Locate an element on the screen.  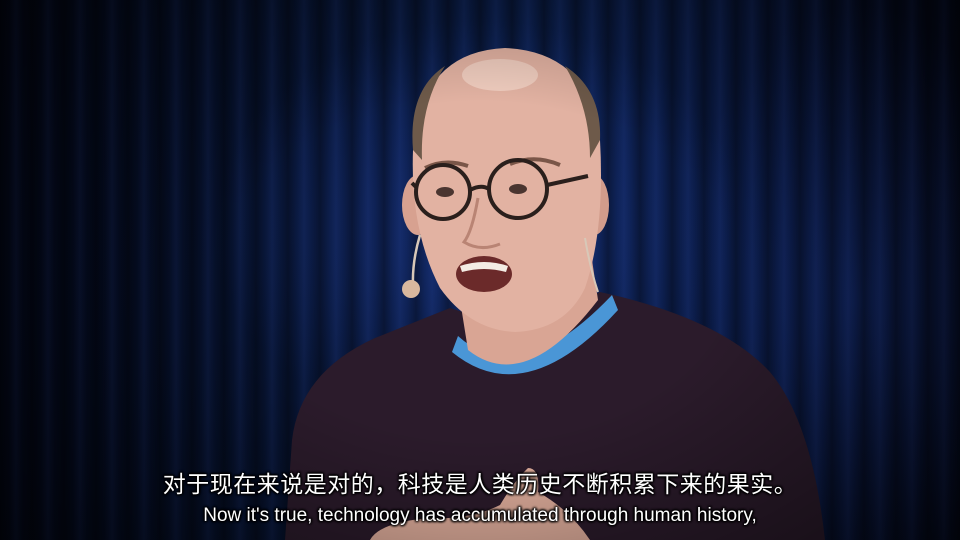
subtitle-chinese: 对于现在来说是对的，科技是人类历史不断积累下来的果实。 is located at coordinates (480, 485).